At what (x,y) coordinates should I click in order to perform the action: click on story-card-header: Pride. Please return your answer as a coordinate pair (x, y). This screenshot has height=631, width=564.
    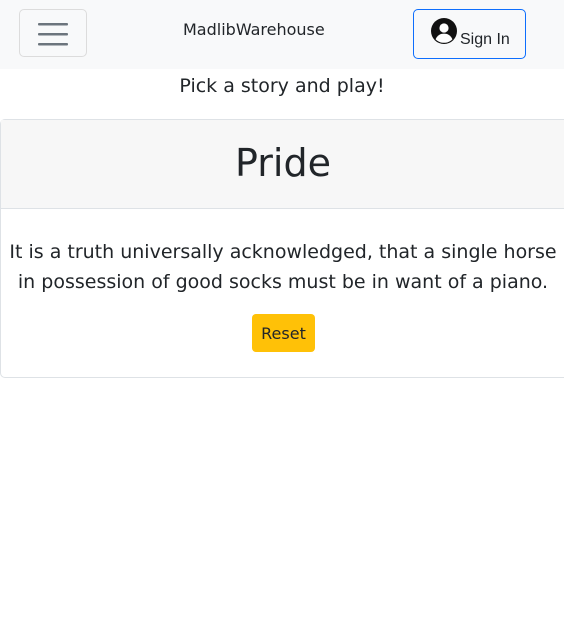
    Looking at the image, I should click on (282, 164).